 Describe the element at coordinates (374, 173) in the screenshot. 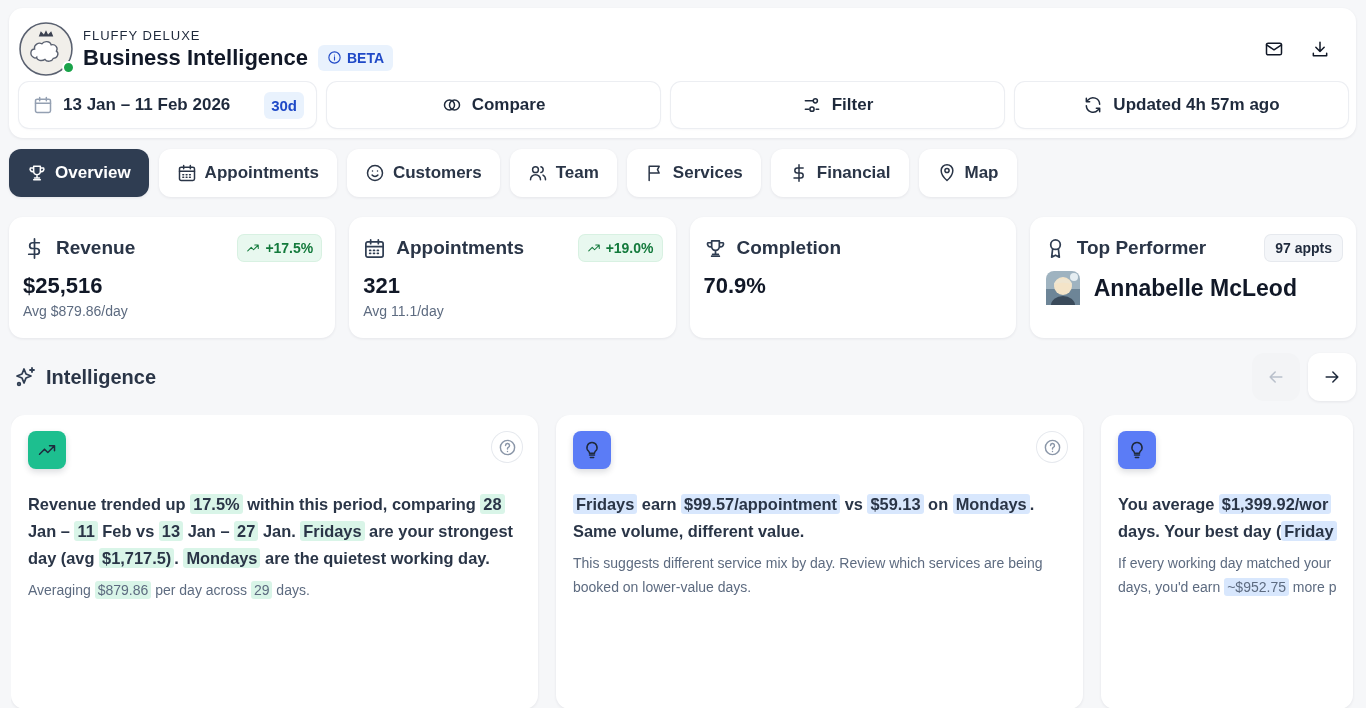

I see `smiley-icon` at that location.